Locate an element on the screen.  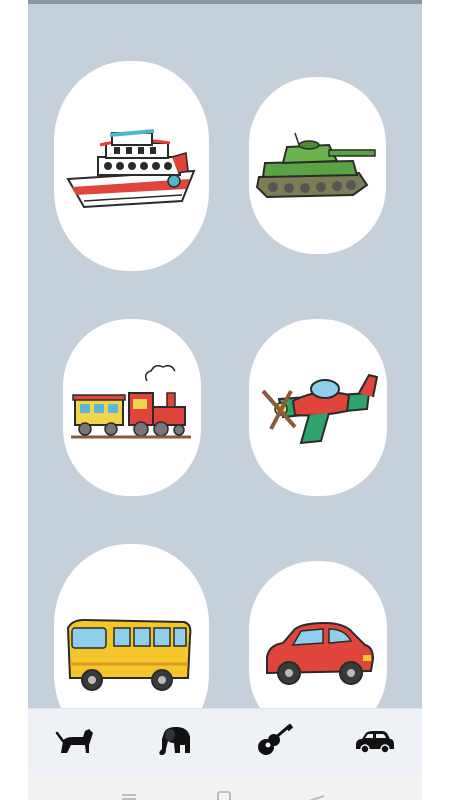
card-tank is located at coordinates (317, 165).